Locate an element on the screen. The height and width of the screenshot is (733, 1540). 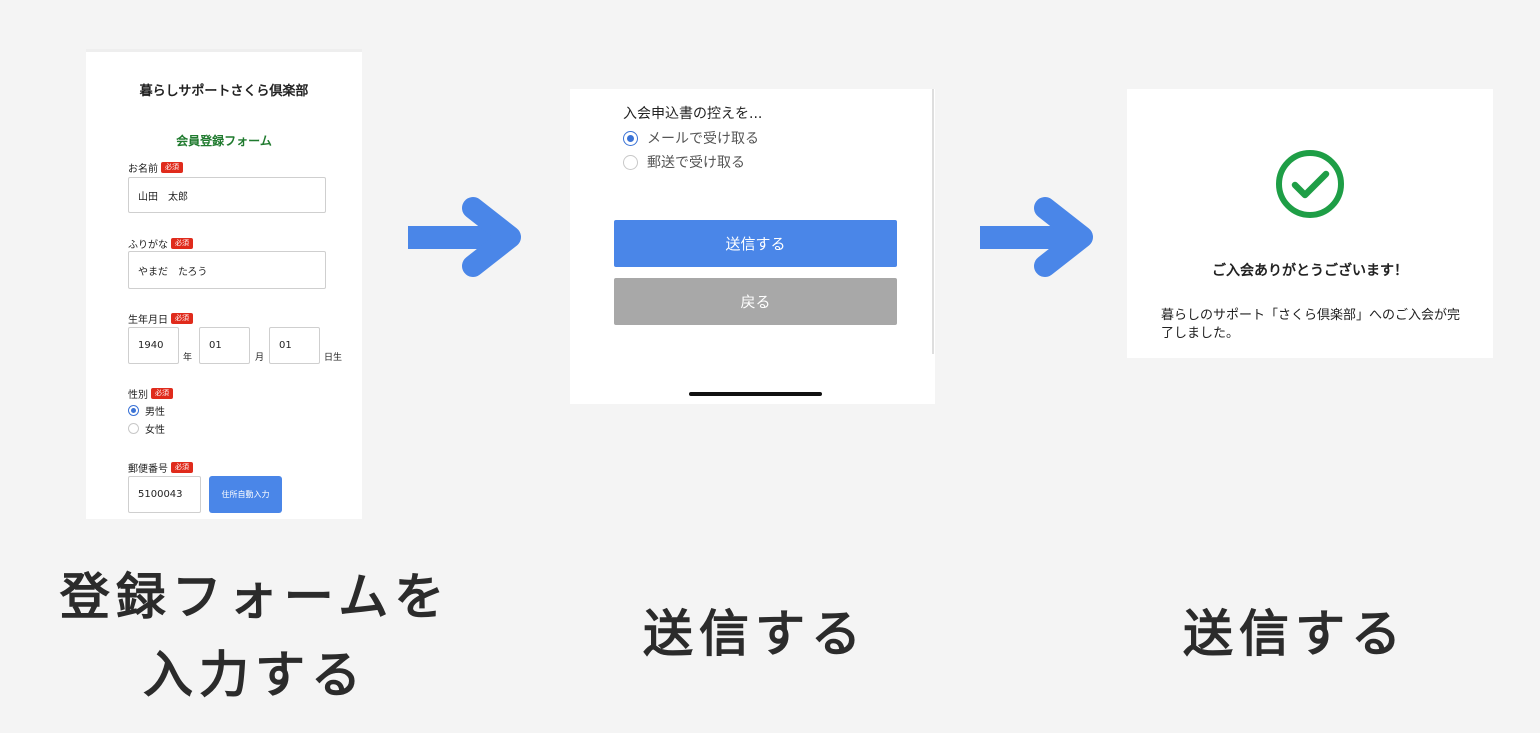
kana-label-row: ふりがな 必須 is located at coordinates (160, 243).